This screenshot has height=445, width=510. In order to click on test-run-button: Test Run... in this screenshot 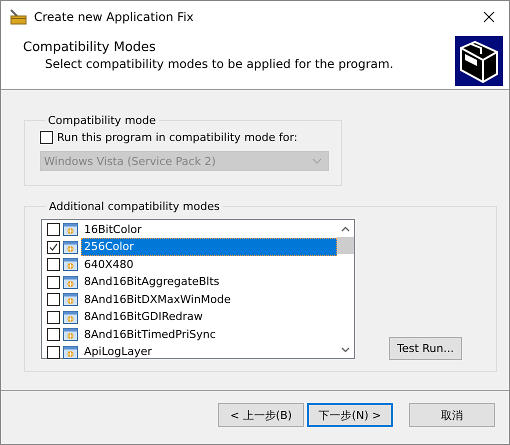, I will do `click(425, 348)`.